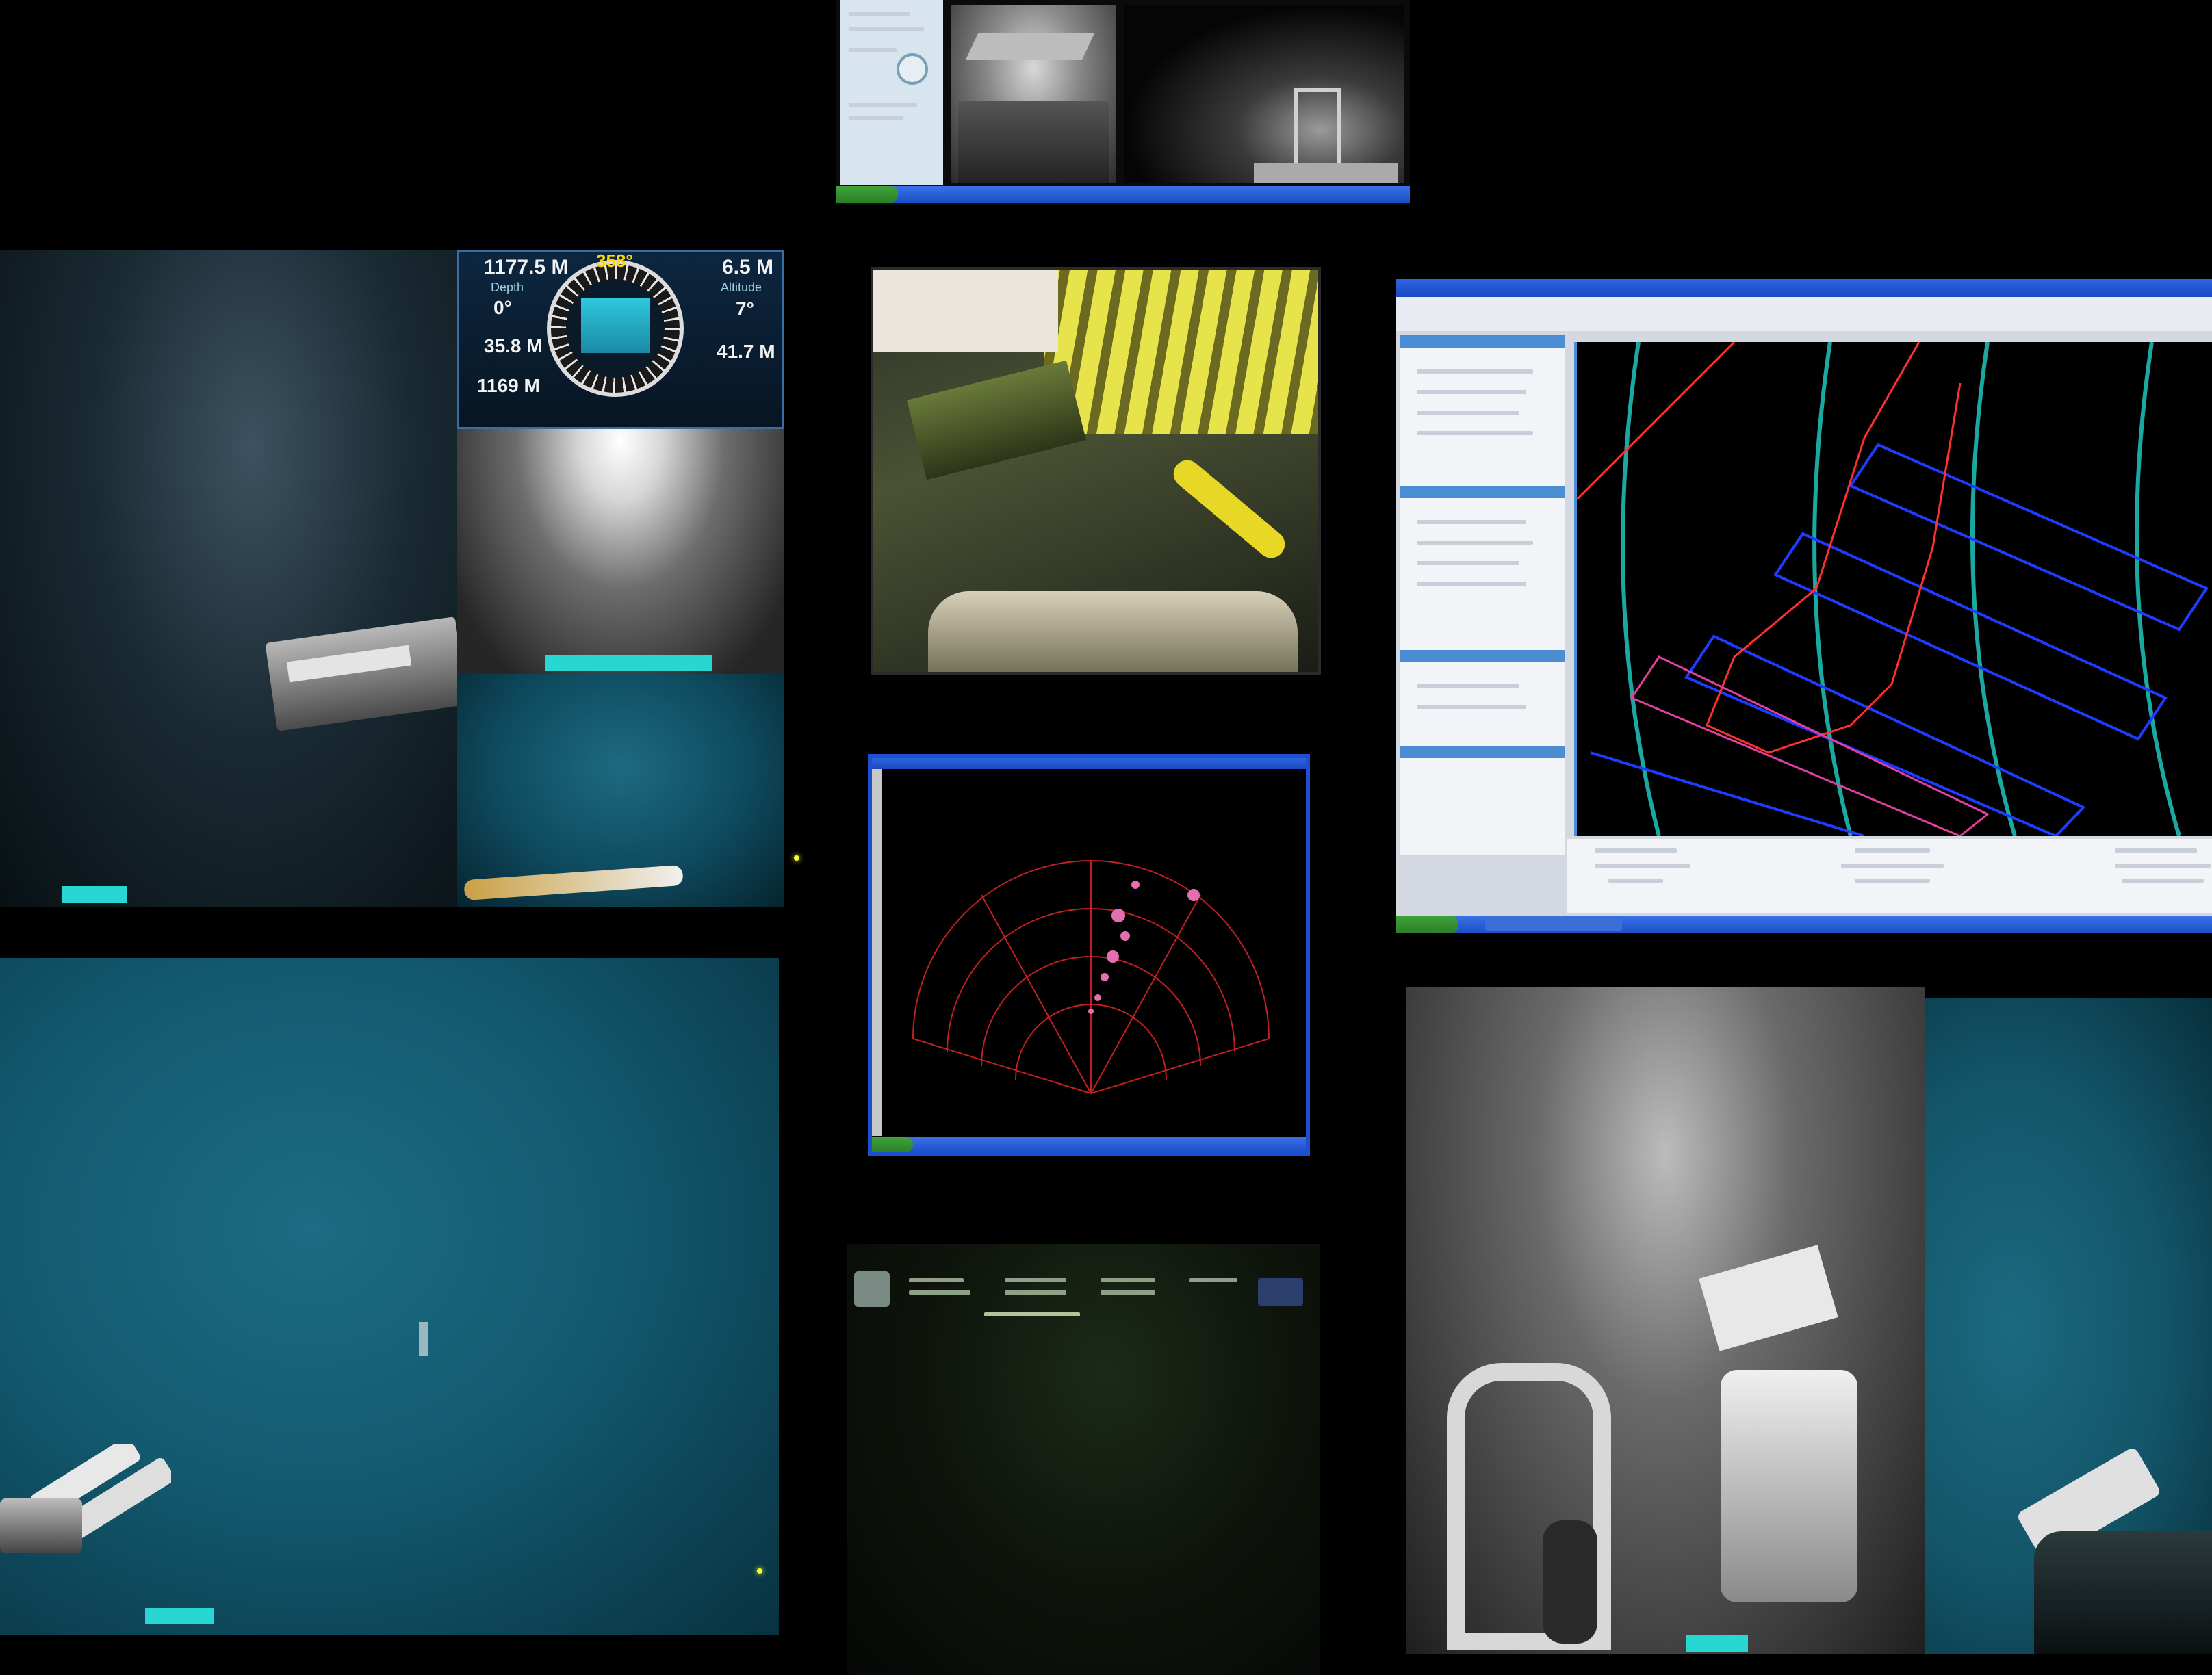 The width and height of the screenshot is (2212, 1675). I want to click on right-blue-camera-feed, so click(2069, 1326).